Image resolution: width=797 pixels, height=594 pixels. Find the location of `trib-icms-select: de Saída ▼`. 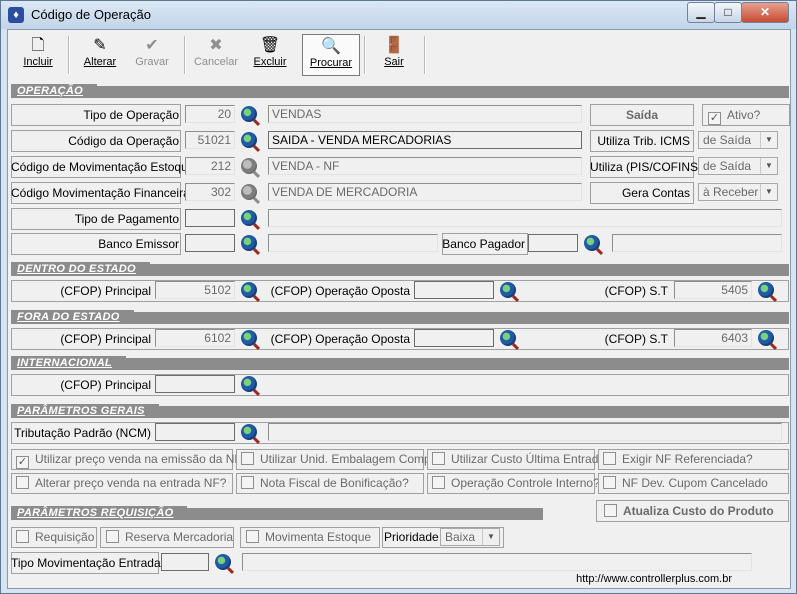

trib-icms-select: de Saída ▼ is located at coordinates (738, 140).